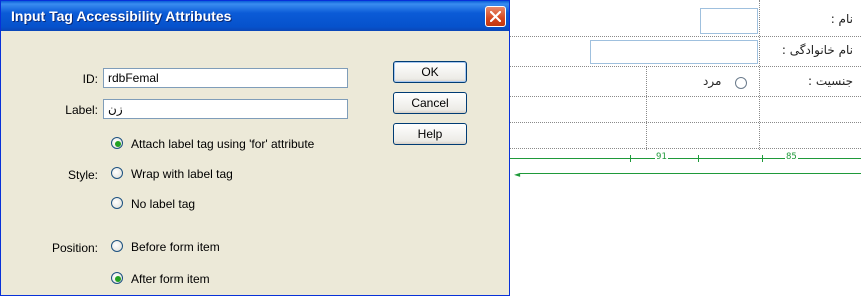  I want to click on style-option-label: Wrap with label tag, so click(182, 174).